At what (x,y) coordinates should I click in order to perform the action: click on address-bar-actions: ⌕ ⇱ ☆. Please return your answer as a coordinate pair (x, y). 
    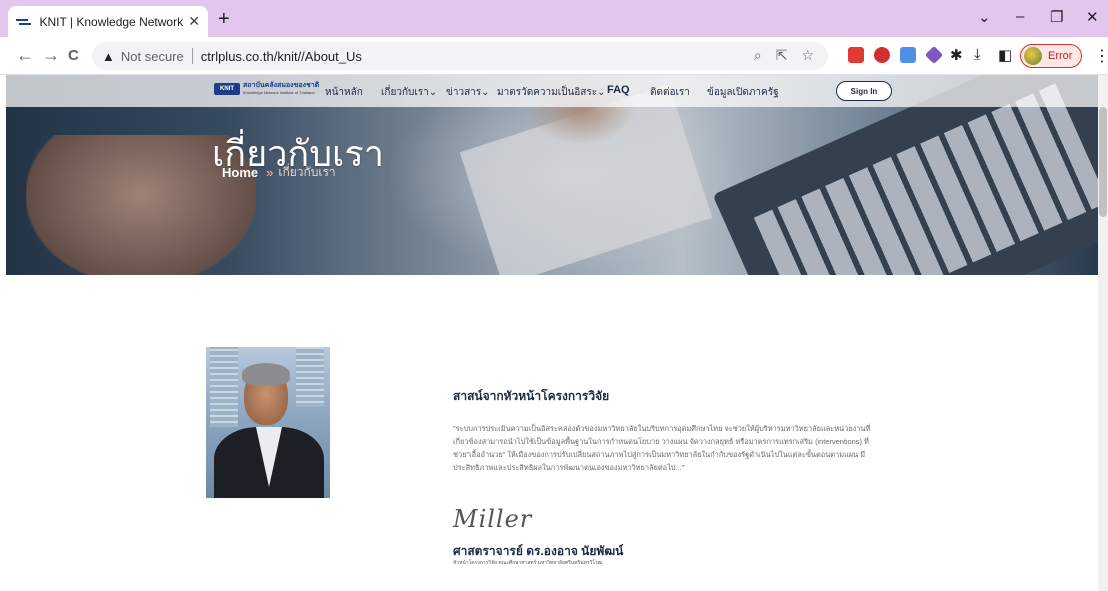
    Looking at the image, I should click on (784, 55).